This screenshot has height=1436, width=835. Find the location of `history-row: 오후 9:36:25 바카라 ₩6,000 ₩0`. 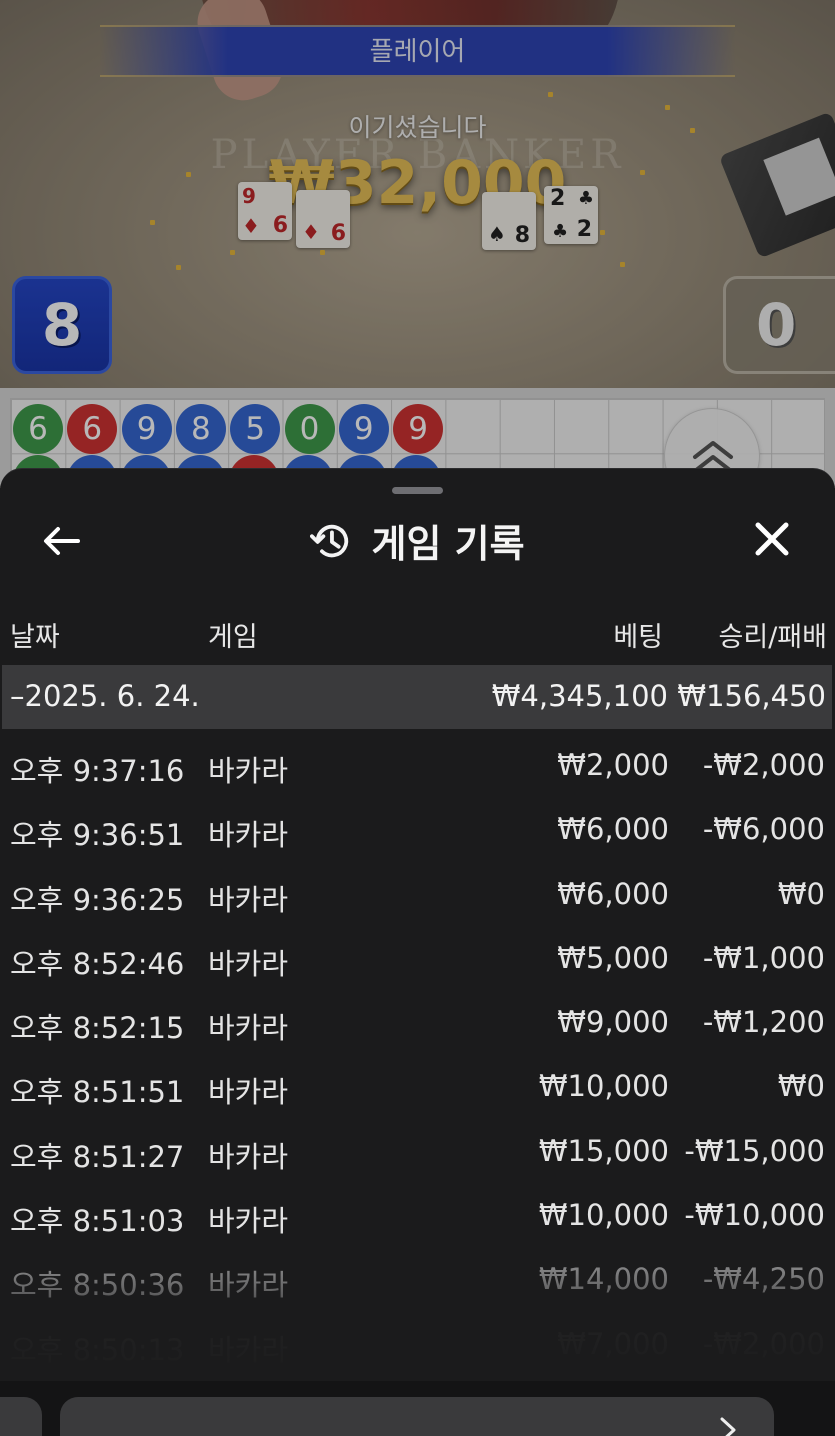

history-row: 오후 9:36:25 바카라 ₩6,000 ₩0 is located at coordinates (417, 894).